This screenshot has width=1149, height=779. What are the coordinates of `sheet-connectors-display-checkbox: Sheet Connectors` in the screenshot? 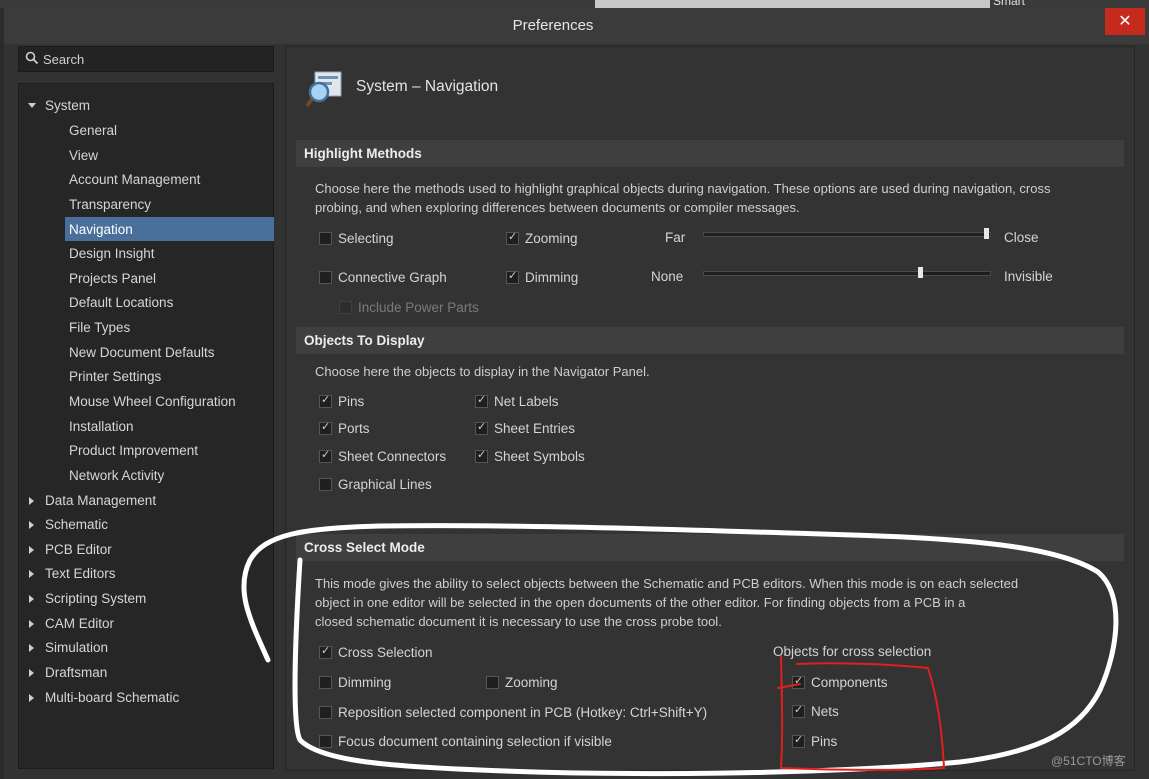 It's located at (383, 456).